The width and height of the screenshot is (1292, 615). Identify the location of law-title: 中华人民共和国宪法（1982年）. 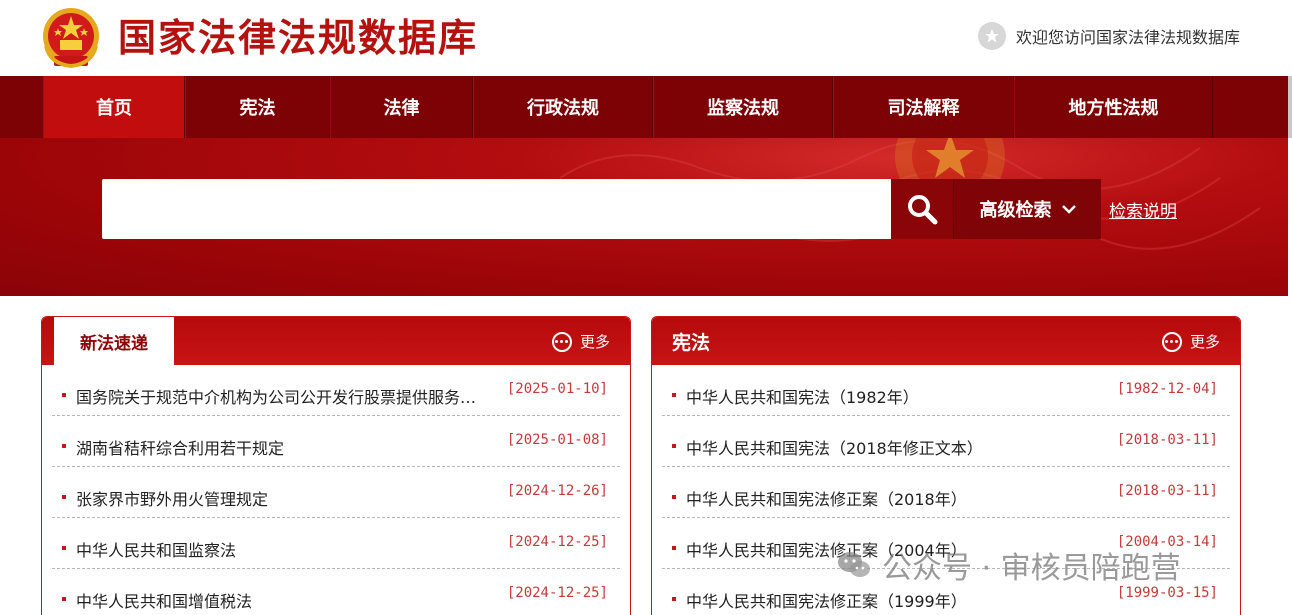
(886, 396).